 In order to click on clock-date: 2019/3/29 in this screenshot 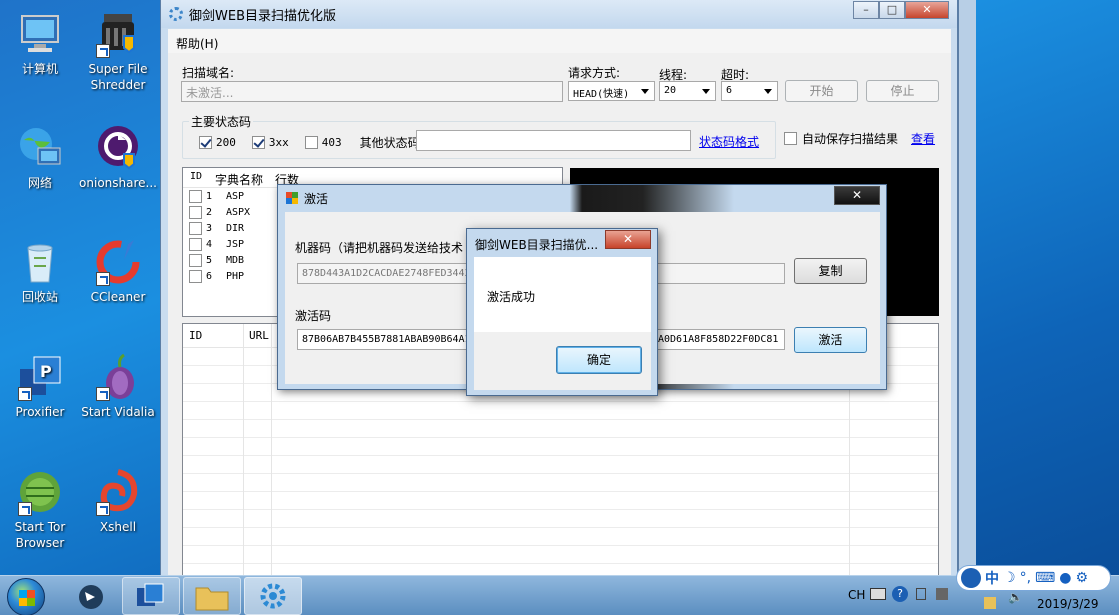, I will do `click(1068, 604)`.